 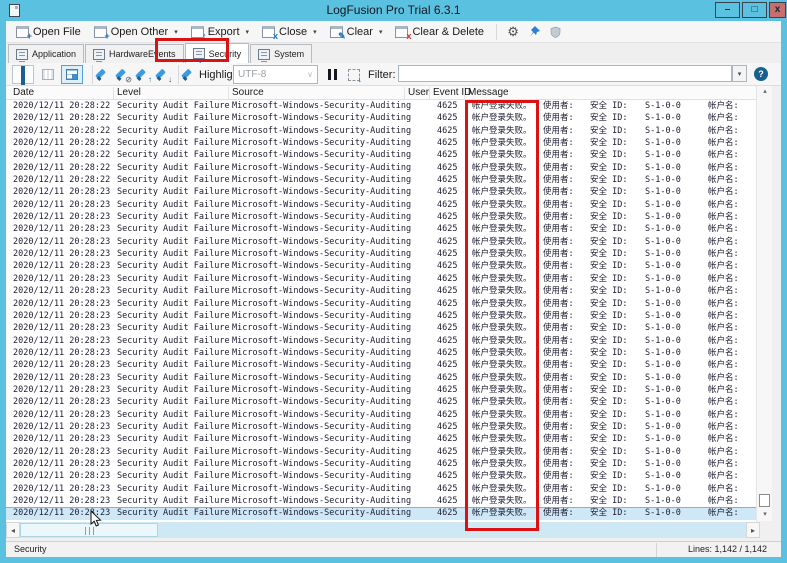 I want to click on highlight-pen-button, so click(x=103, y=74).